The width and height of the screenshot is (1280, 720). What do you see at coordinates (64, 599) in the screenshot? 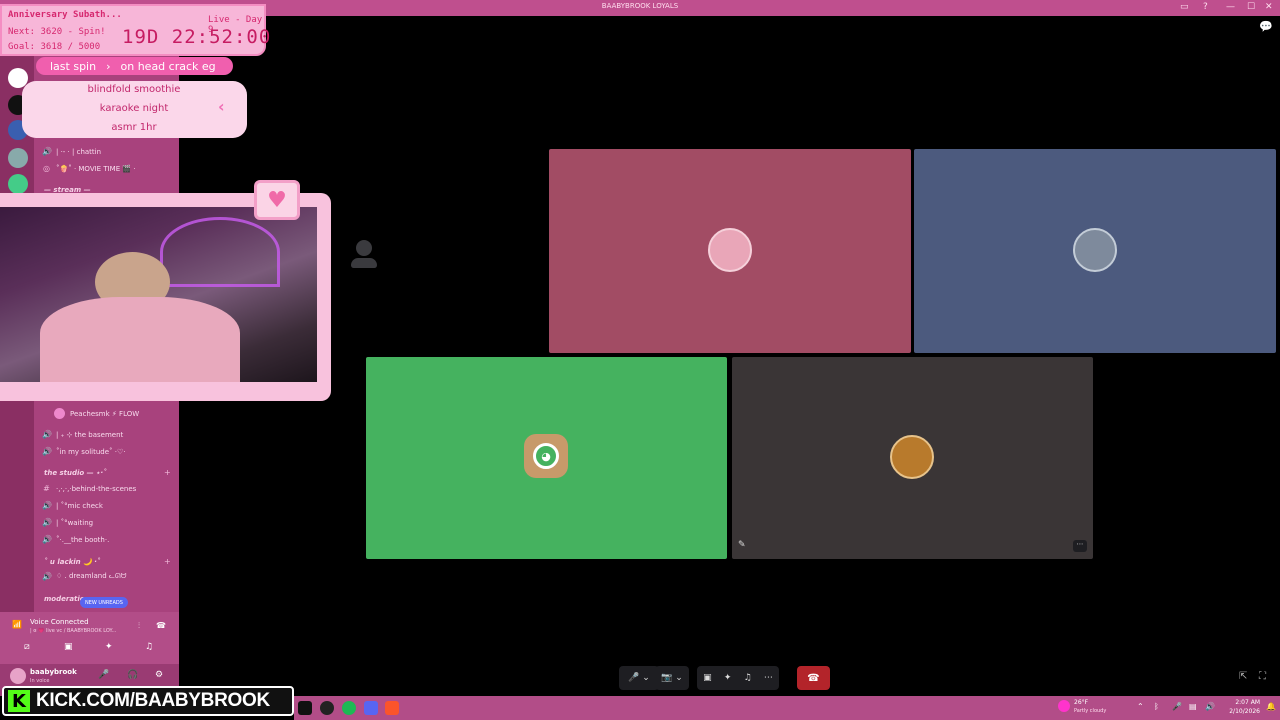
I see `category-moderation: moderatio` at bounding box center [64, 599].